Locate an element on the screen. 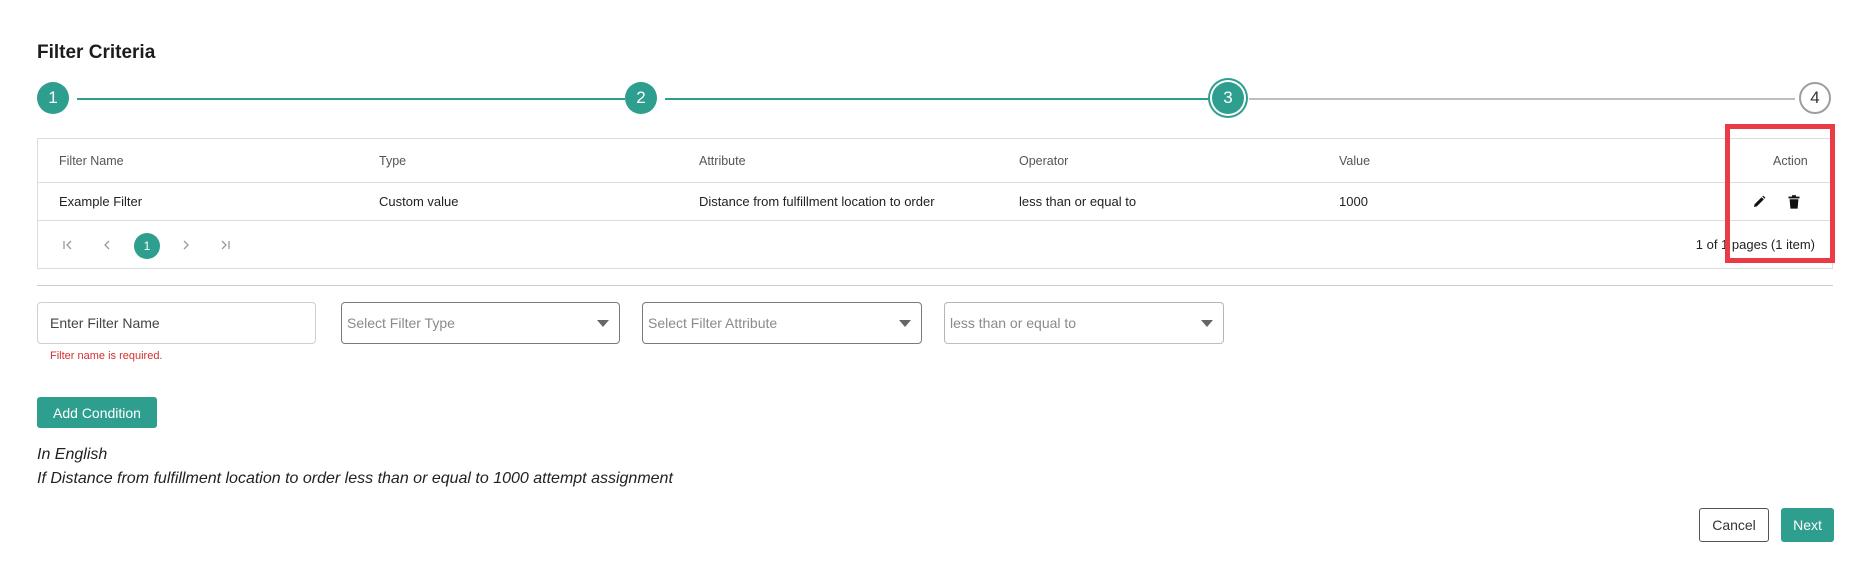  step-3: 3 is located at coordinates (1228, 98).